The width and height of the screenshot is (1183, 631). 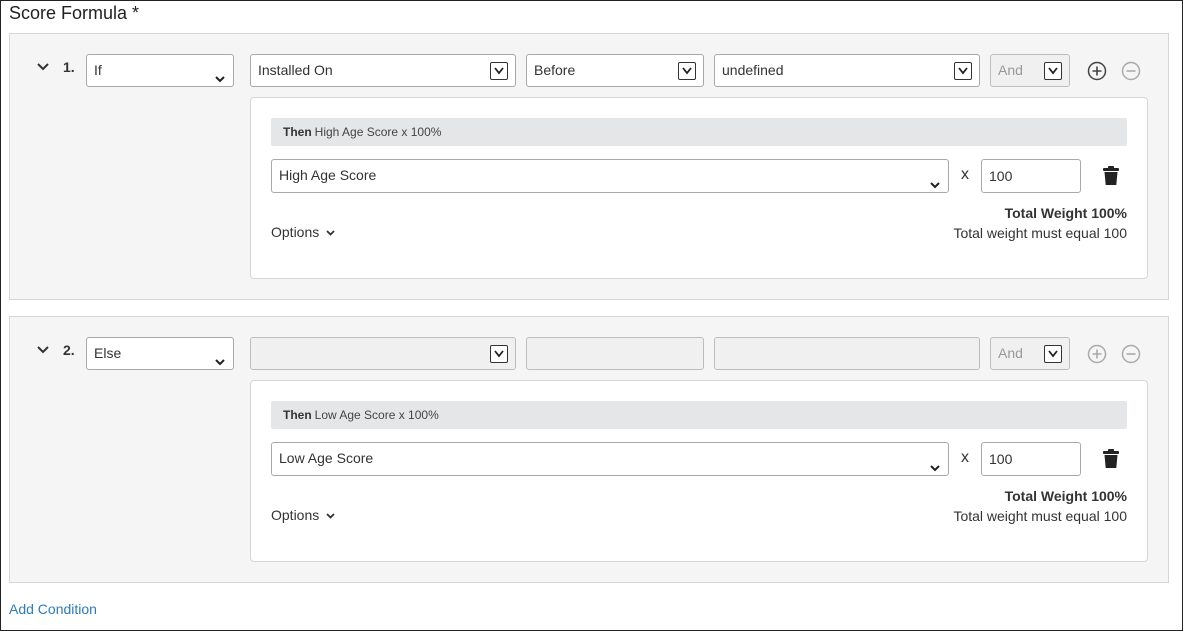 What do you see at coordinates (615, 353) in the screenshot?
I see `operator-input` at bounding box center [615, 353].